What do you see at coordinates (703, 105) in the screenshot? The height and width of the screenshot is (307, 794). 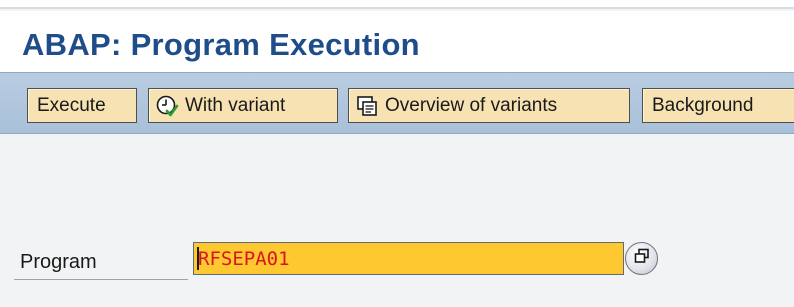 I see `background-label: Background` at bounding box center [703, 105].